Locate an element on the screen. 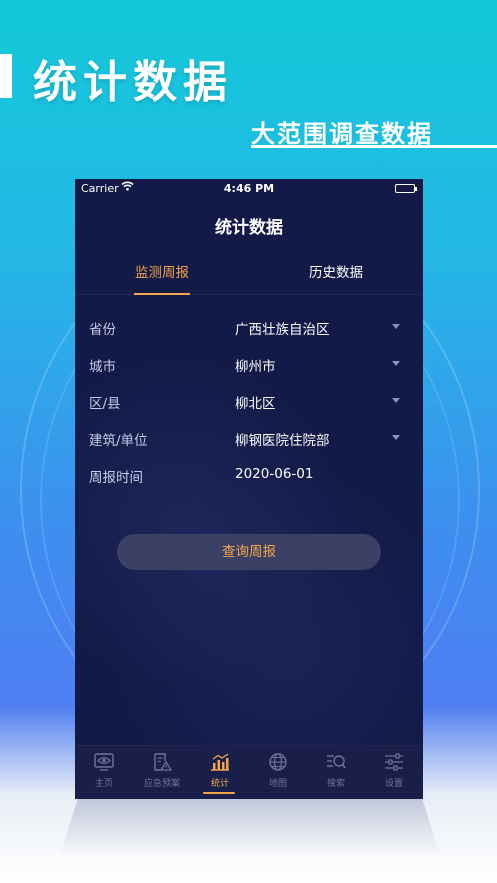 The width and height of the screenshot is (497, 883). tabbar-label: 搜索 is located at coordinates (335, 784).